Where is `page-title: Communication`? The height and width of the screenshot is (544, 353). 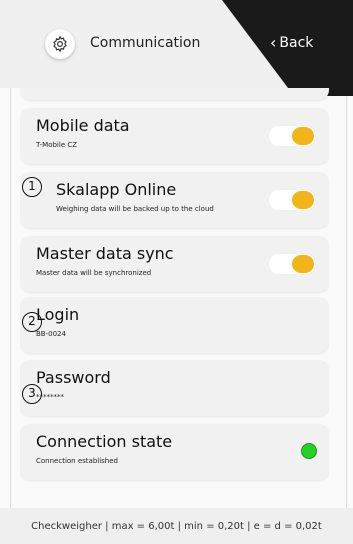
page-title: Communication is located at coordinates (145, 43).